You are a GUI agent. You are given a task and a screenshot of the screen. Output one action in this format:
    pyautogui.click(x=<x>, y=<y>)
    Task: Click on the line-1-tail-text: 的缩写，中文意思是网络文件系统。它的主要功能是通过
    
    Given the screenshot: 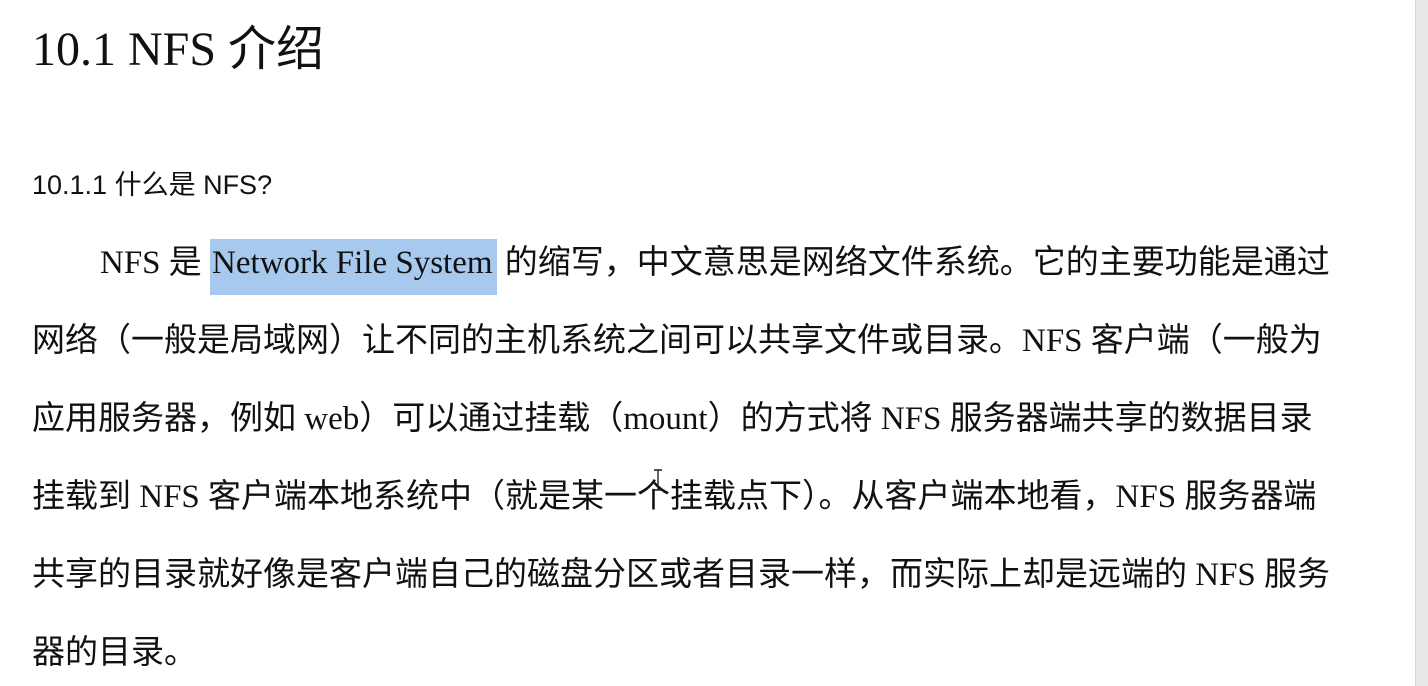 What is the action you would take?
    pyautogui.click(x=913, y=263)
    